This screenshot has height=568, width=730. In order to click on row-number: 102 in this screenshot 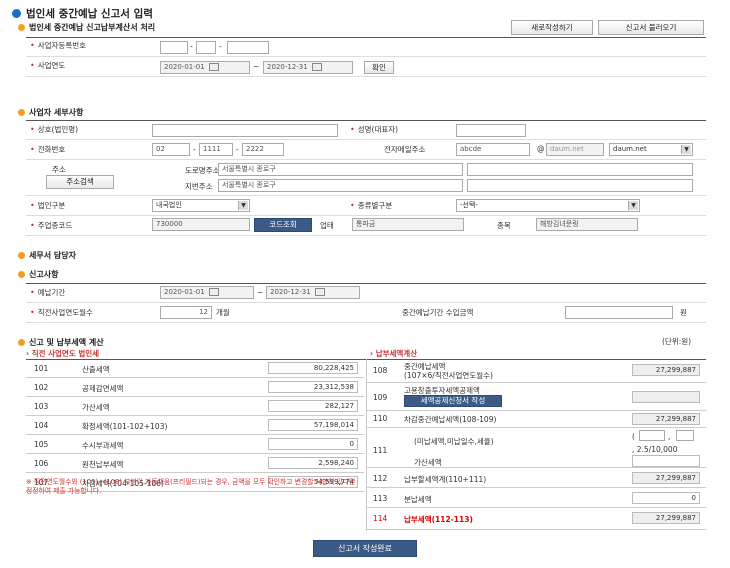, I will do `click(41, 387)`.